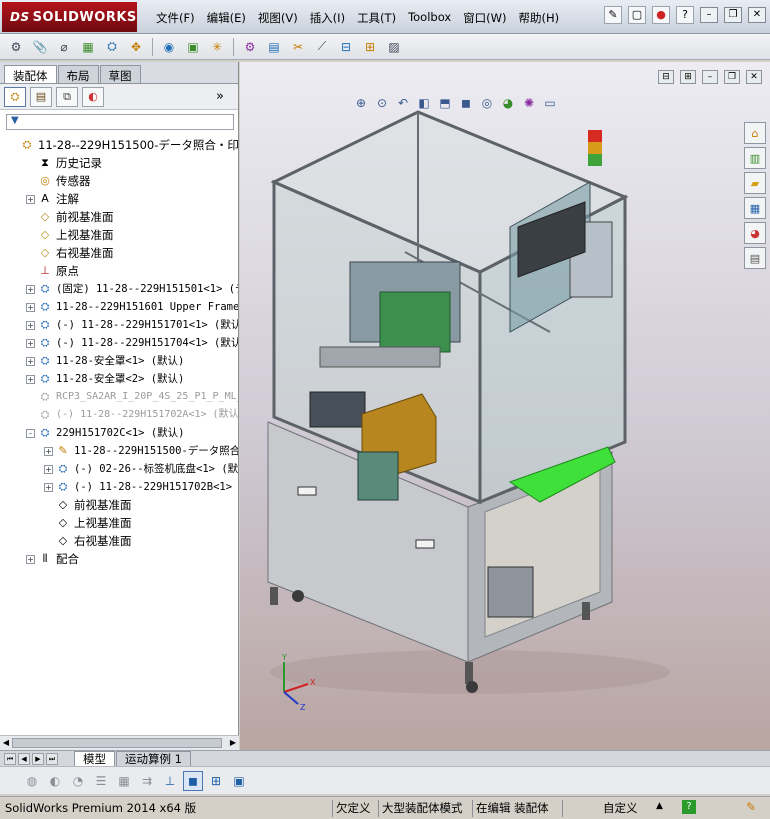 The height and width of the screenshot is (819, 770). Describe the element at coordinates (64, 47) in the screenshot. I see `paperclip-icon: ⌀` at that location.